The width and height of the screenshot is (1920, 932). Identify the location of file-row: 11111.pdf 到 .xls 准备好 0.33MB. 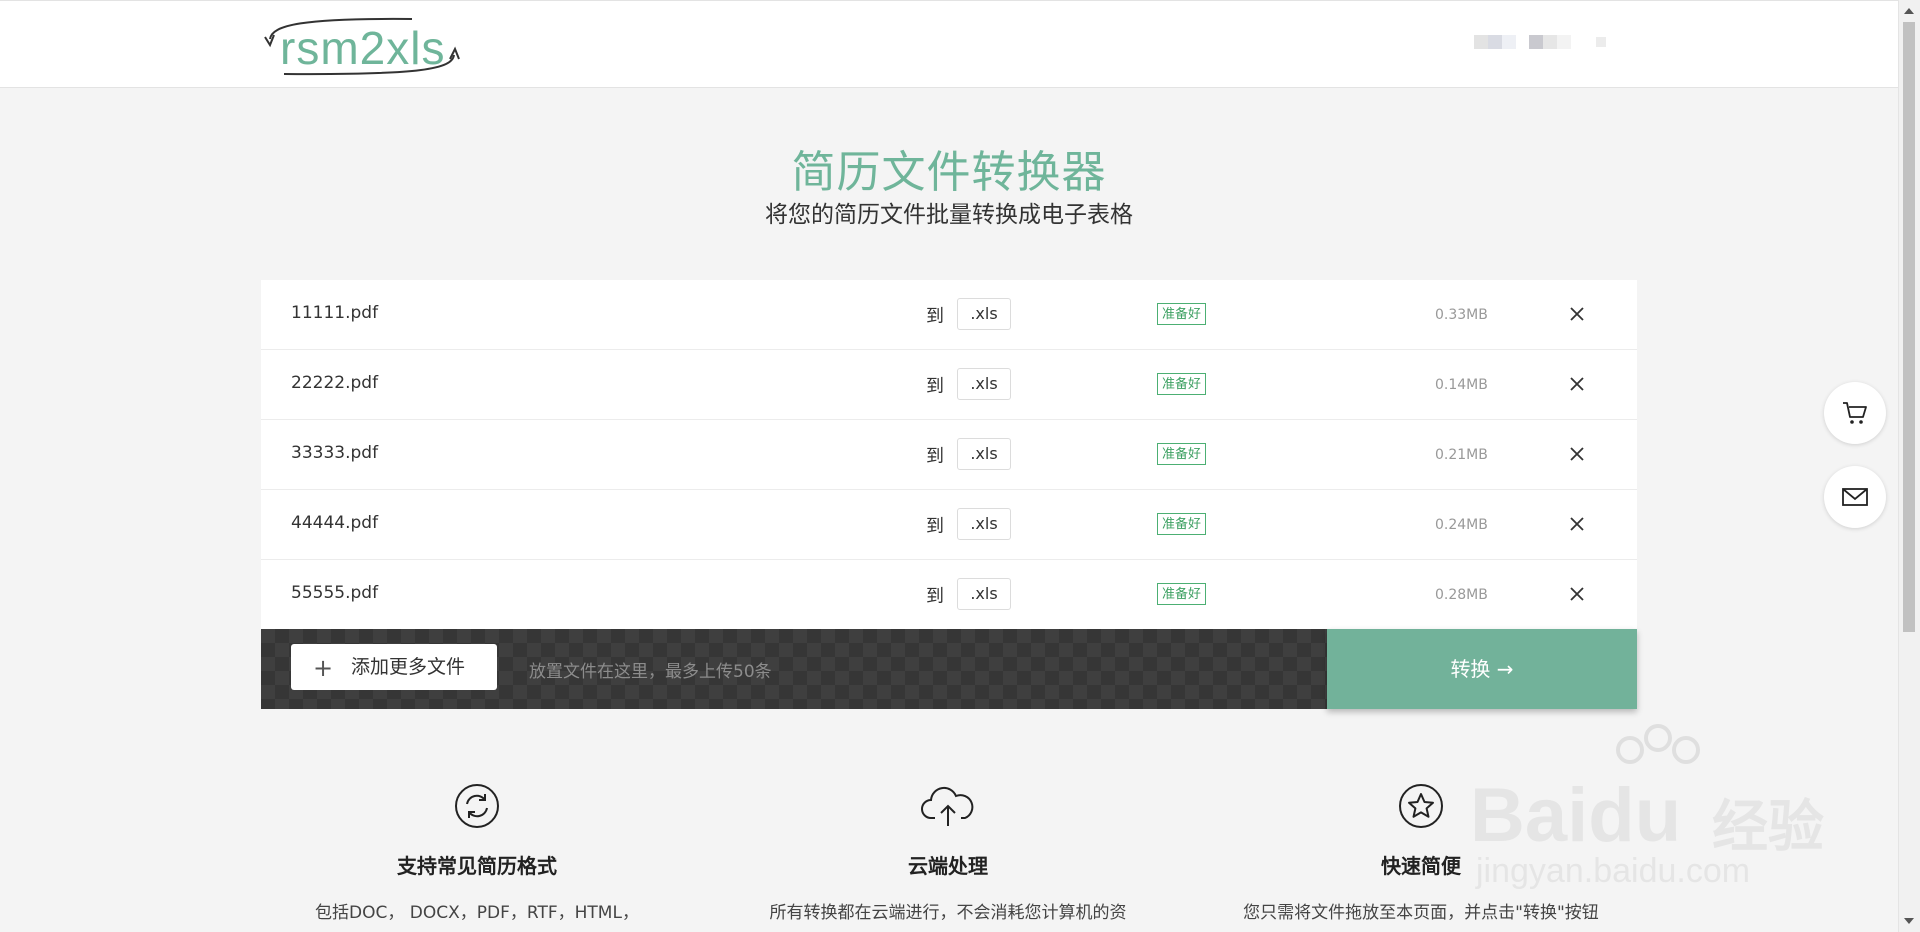
(949, 315).